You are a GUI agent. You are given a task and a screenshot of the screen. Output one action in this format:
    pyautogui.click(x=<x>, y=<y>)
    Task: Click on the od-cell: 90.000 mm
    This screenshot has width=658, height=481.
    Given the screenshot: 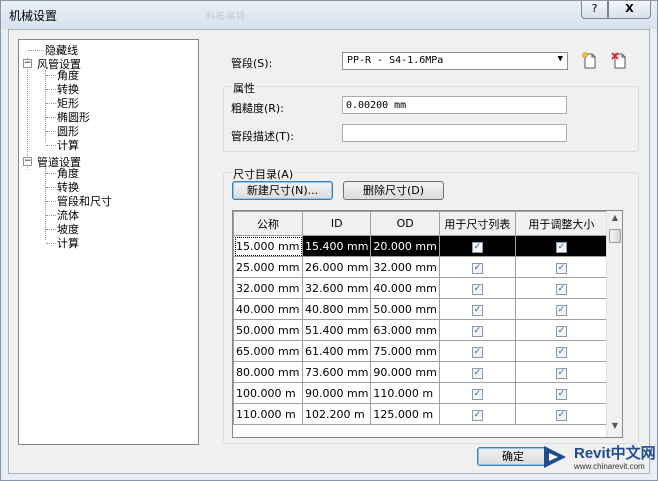 What is the action you would take?
    pyautogui.click(x=405, y=372)
    